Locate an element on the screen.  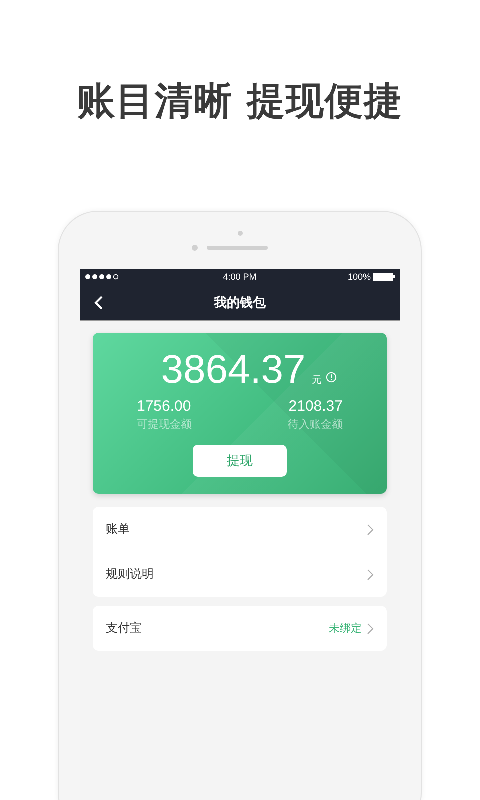
currency-unit: 元 is located at coordinates (317, 380).